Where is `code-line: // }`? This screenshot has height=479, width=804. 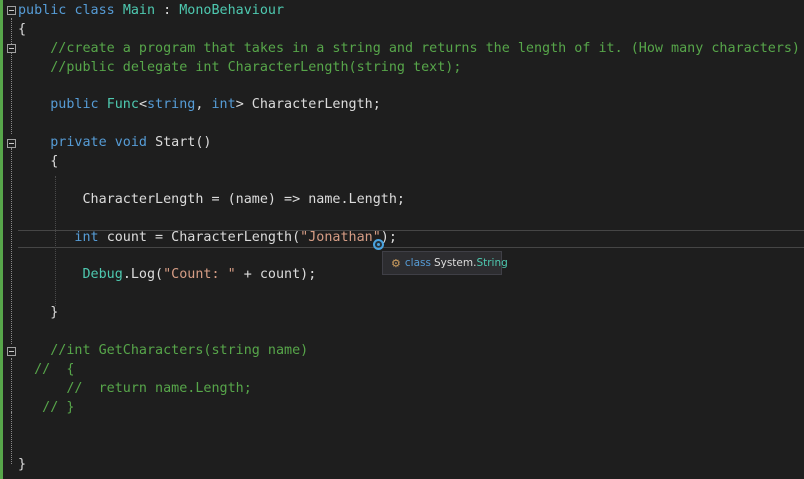
code-line: // } is located at coordinates (46, 408).